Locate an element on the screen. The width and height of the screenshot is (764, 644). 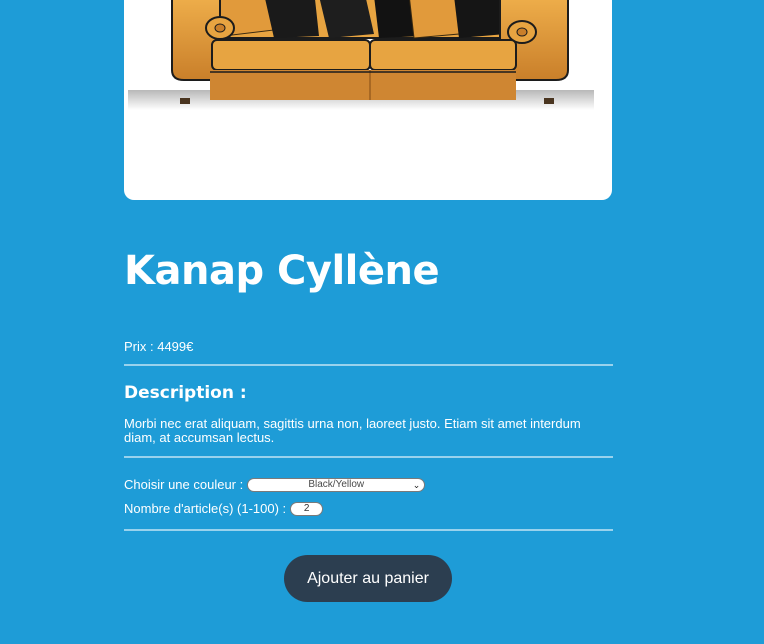
quantity-option-row: Nombre d'article(s) (1-100) : 2 is located at coordinates (224, 508).